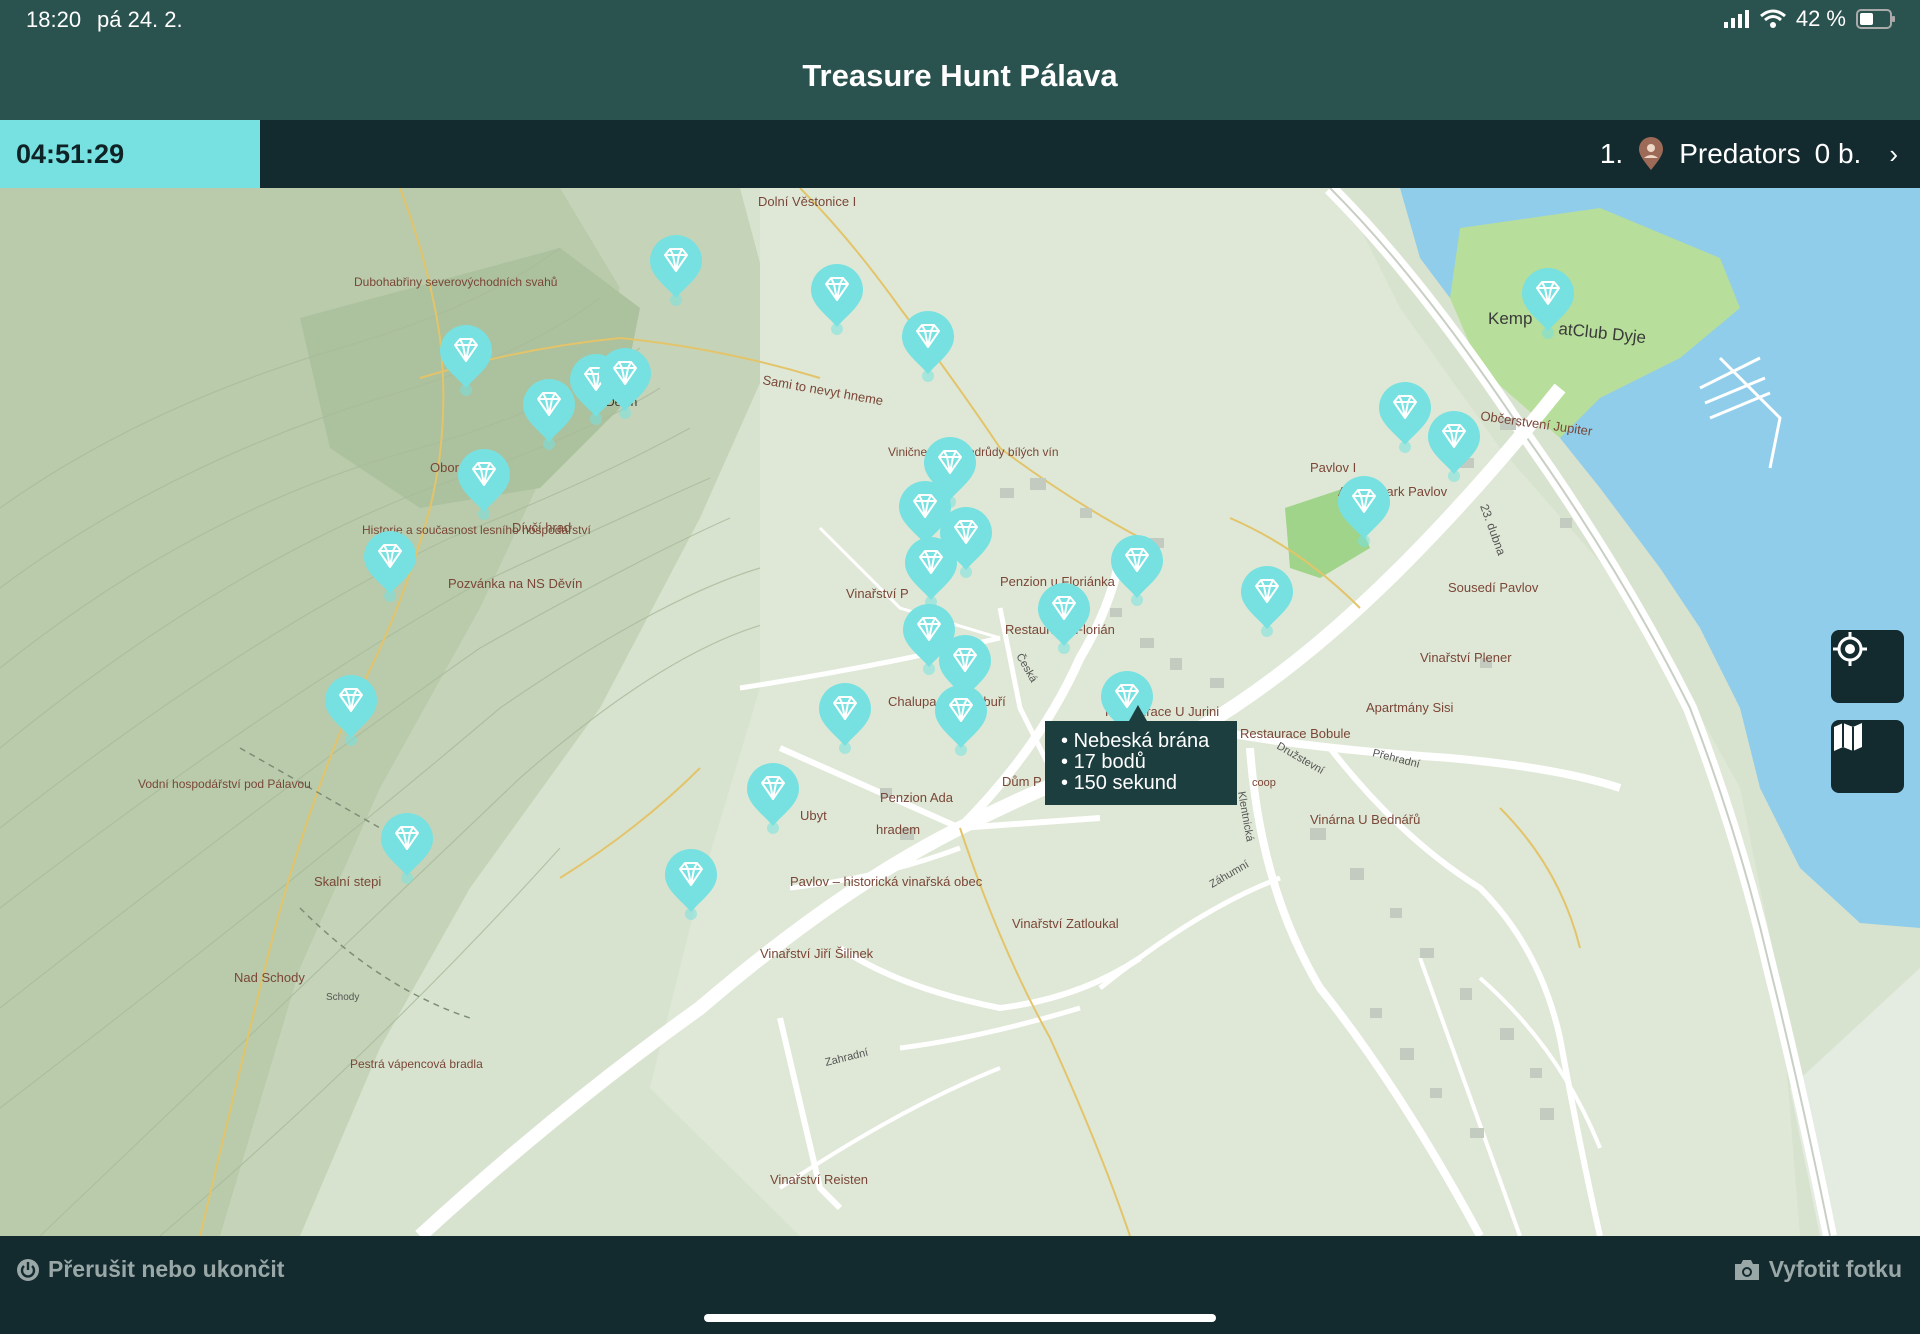 This screenshot has width=1920, height=1334. Describe the element at coordinates (886, 881) in the screenshot. I see `map-label: Pavlov – historická vinařská obec` at that location.